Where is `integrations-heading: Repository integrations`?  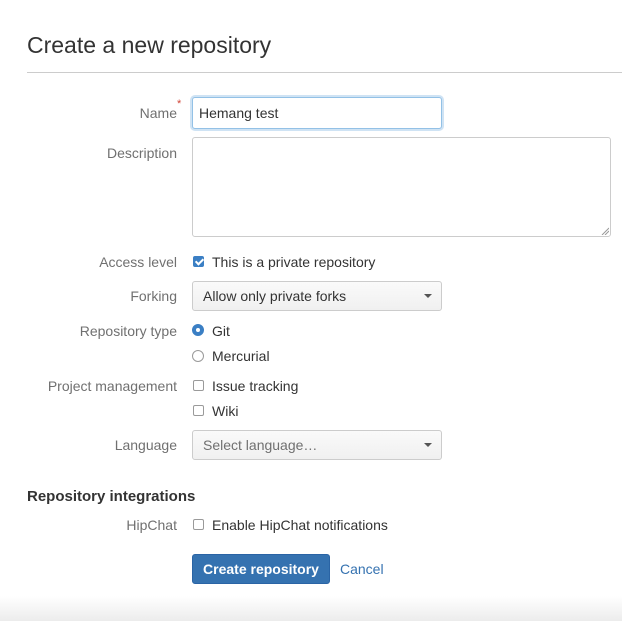
integrations-heading: Repository integrations is located at coordinates (111, 496).